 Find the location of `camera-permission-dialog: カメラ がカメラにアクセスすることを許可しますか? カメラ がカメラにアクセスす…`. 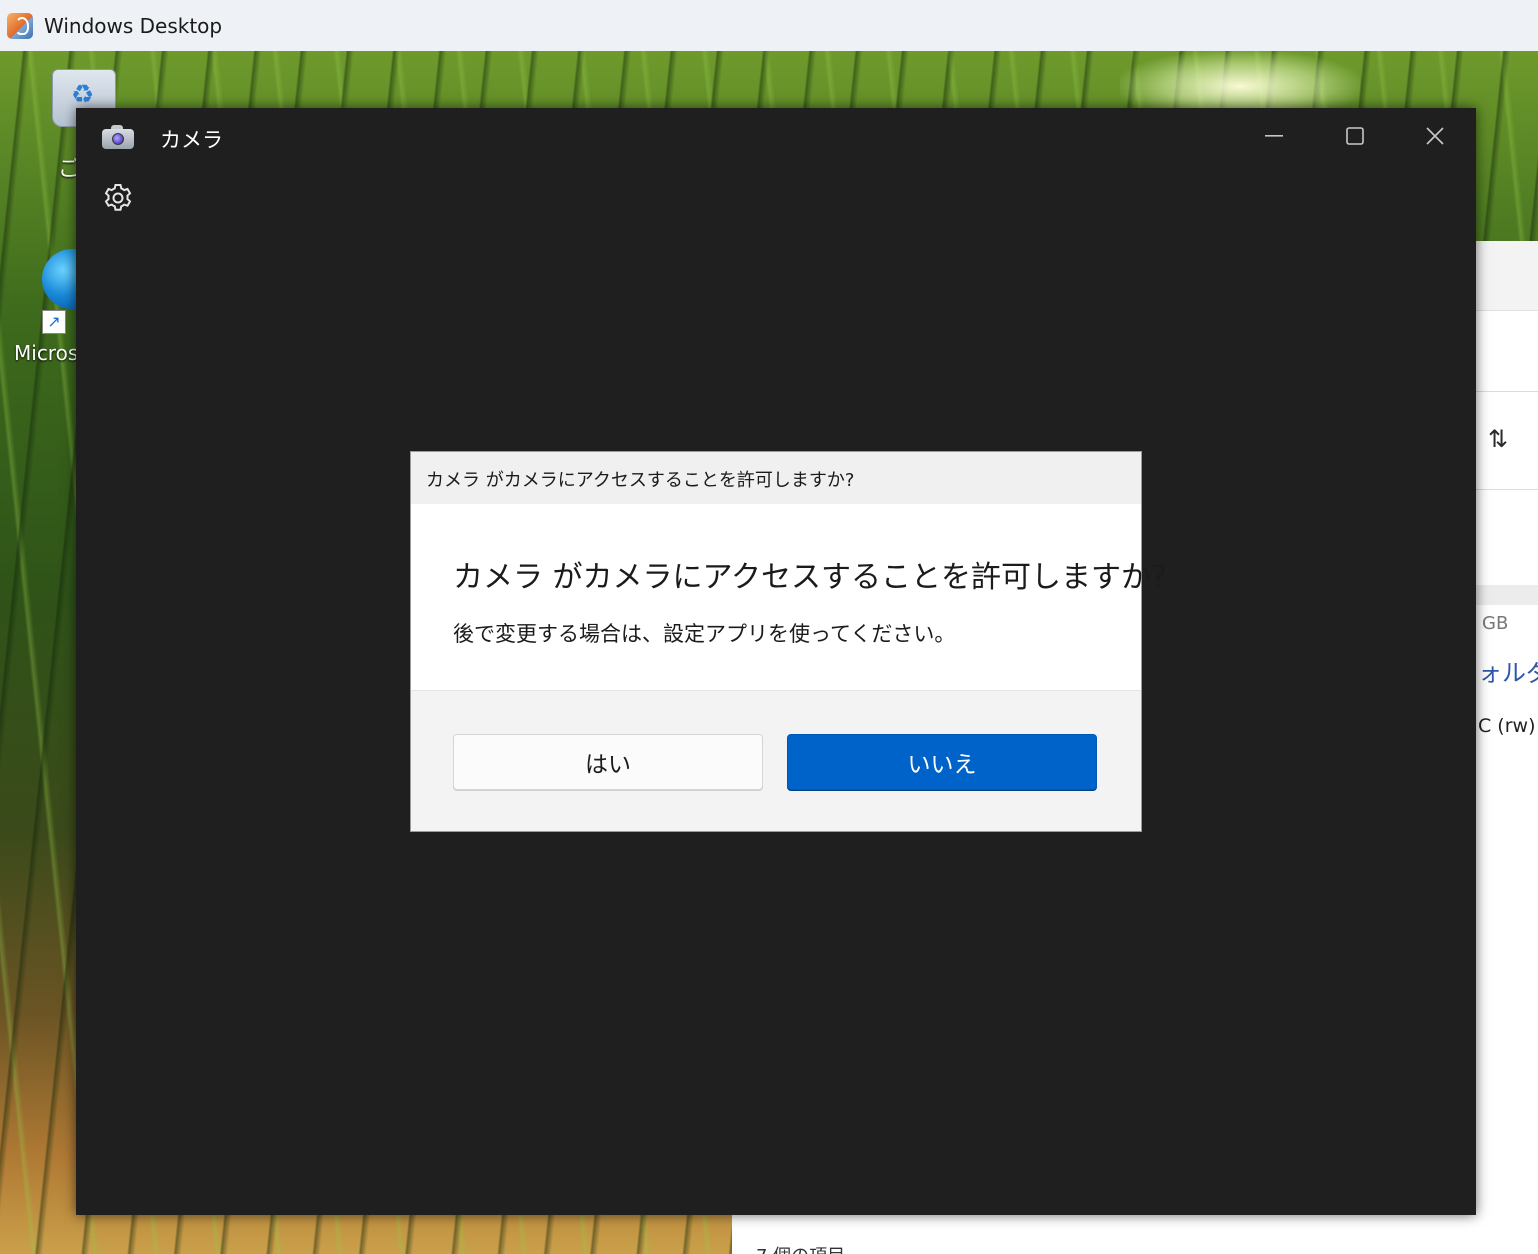

camera-permission-dialog: カメラ がカメラにアクセスすることを許可しますか? カメラ がカメラにアクセスす… is located at coordinates (788, 641).